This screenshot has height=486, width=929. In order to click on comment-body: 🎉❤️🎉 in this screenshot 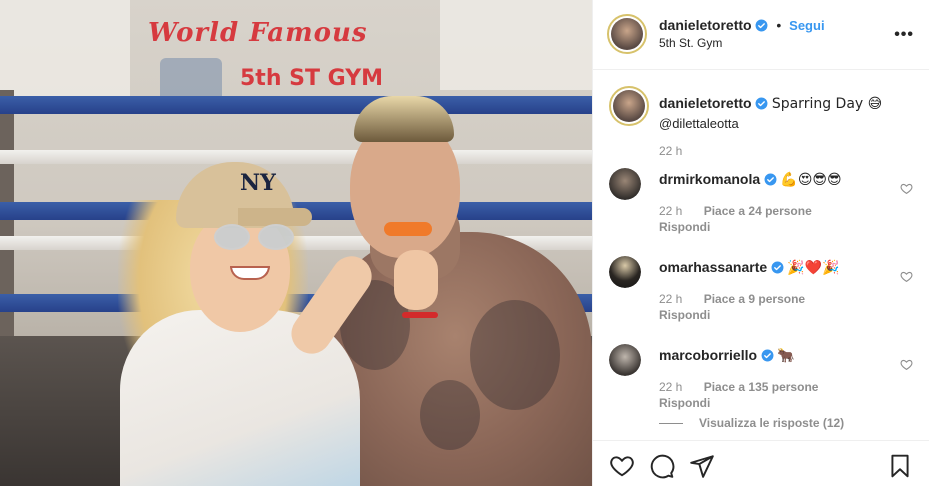, I will do `click(813, 268)`.